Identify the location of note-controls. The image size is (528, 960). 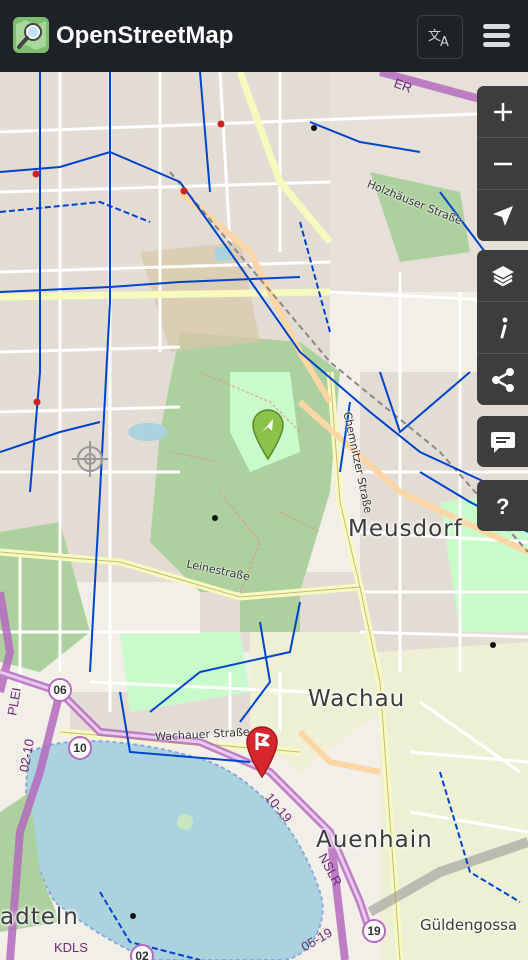
(502, 441).